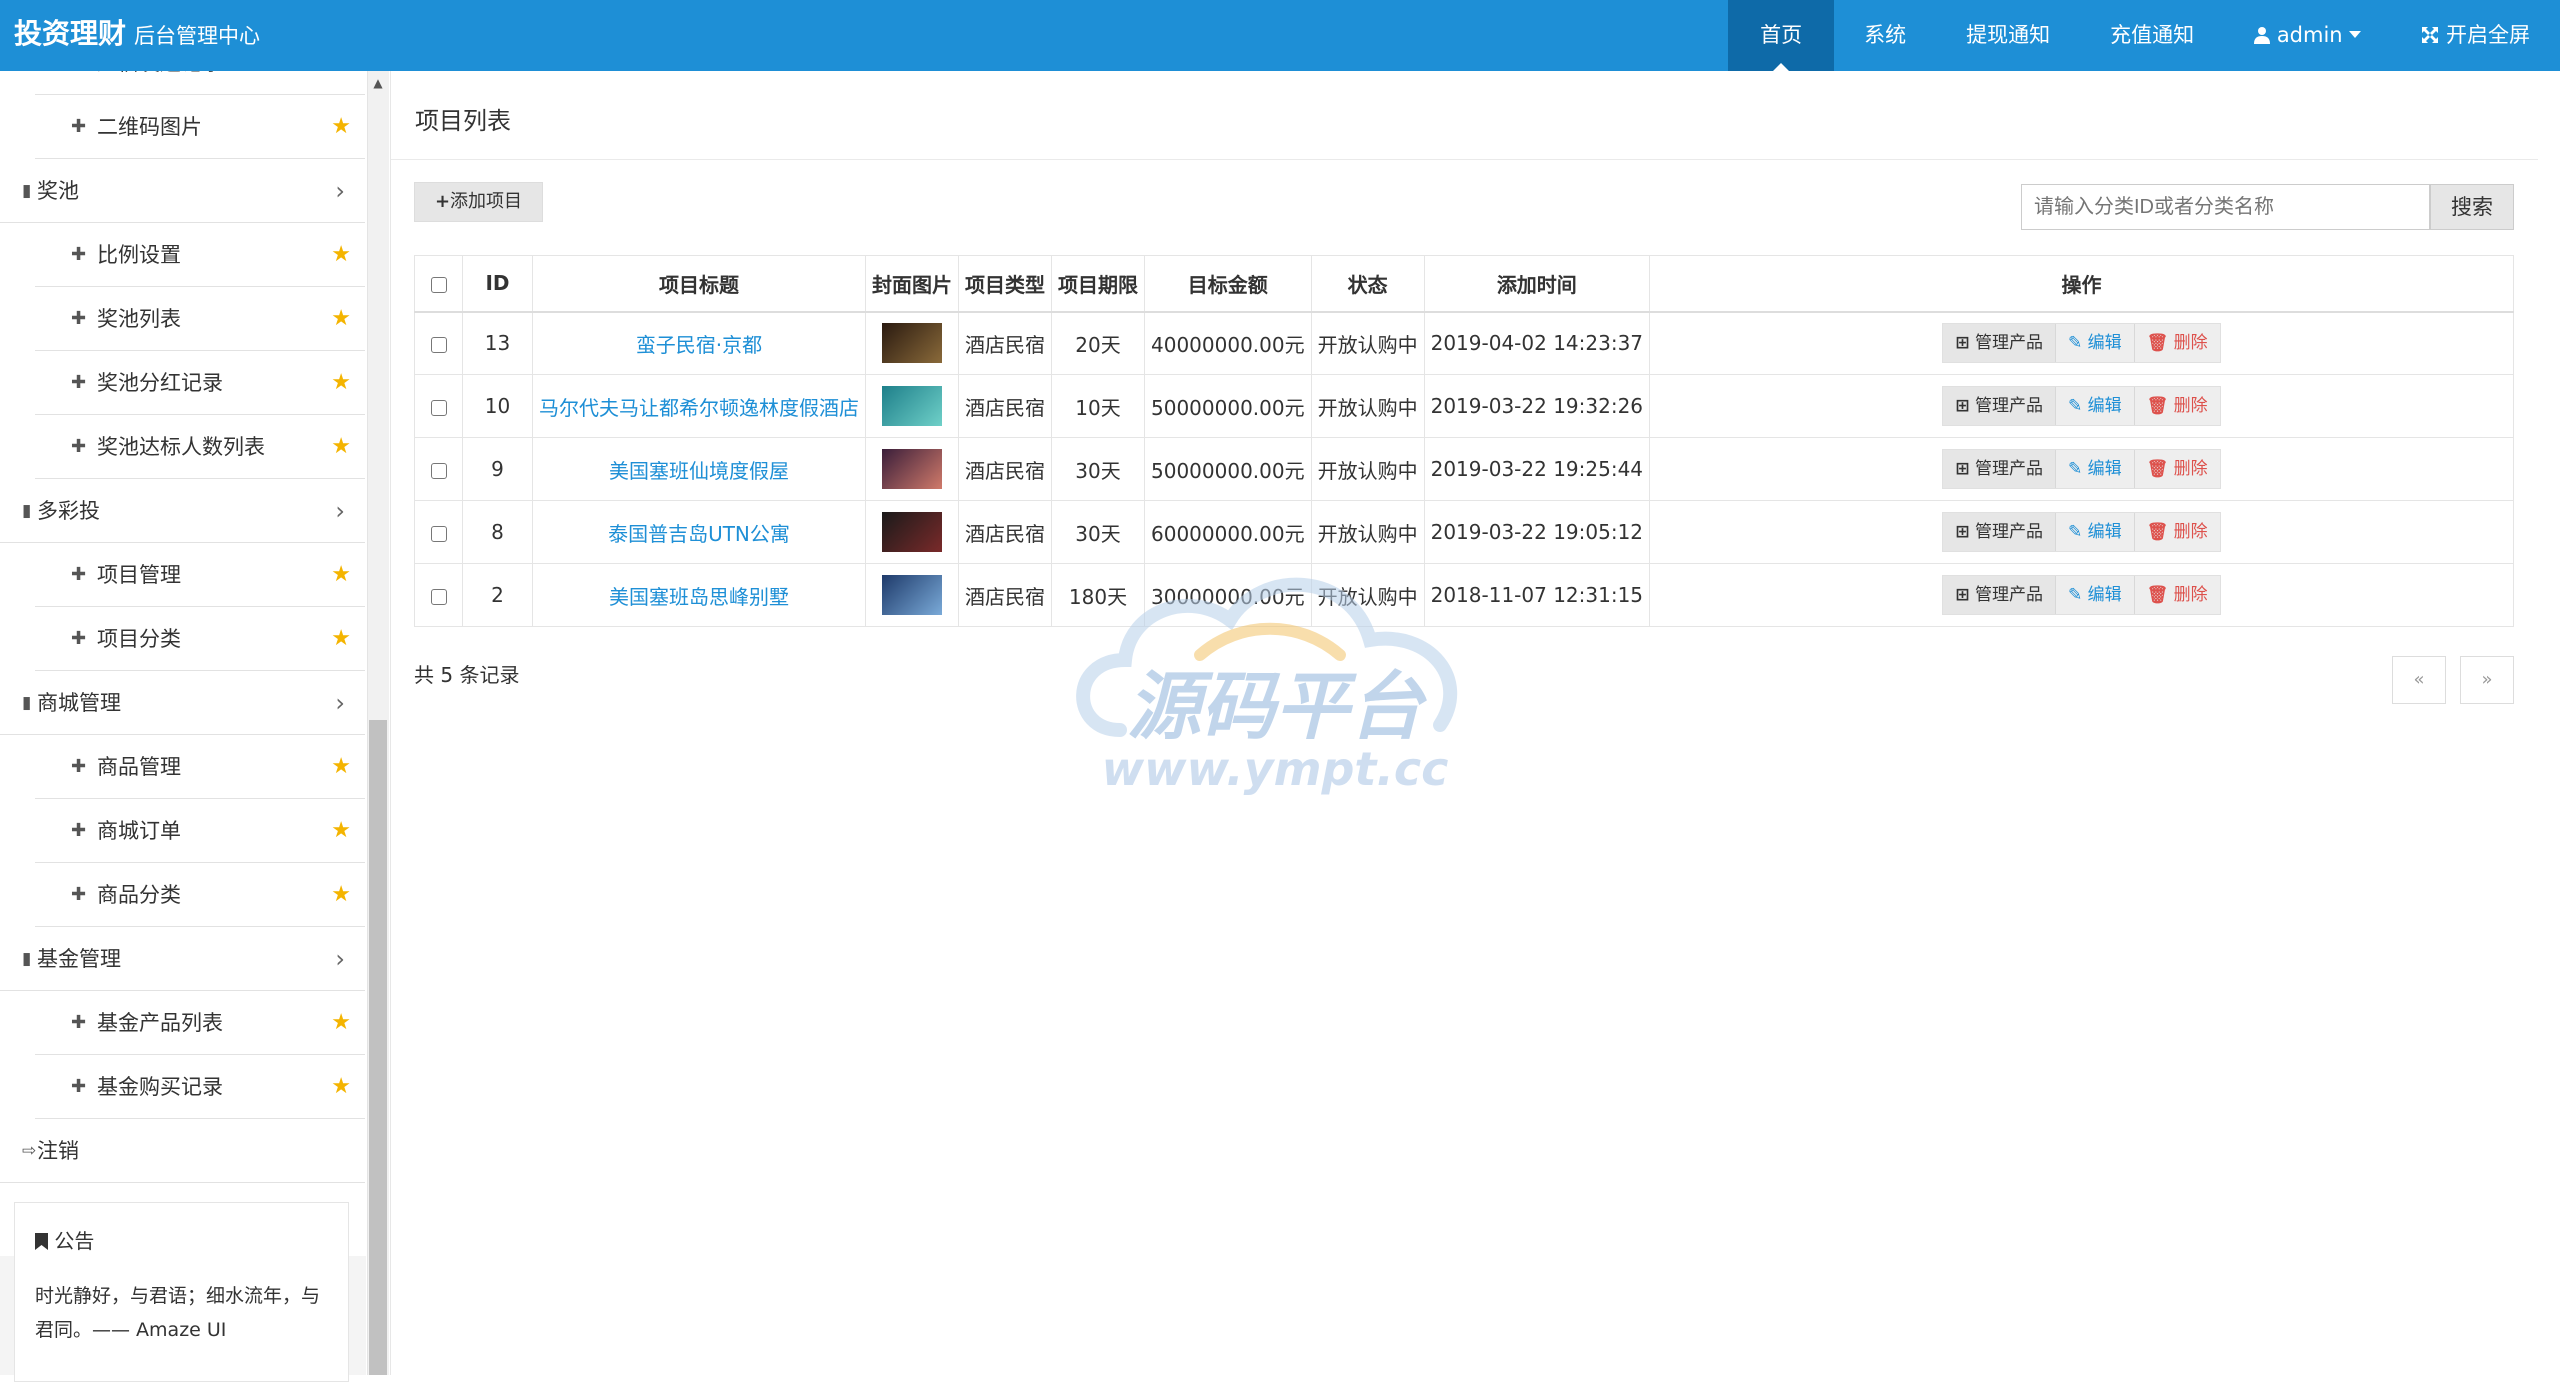 This screenshot has height=1382, width=2560. I want to click on add-project-button: +添加项目, so click(478, 202).